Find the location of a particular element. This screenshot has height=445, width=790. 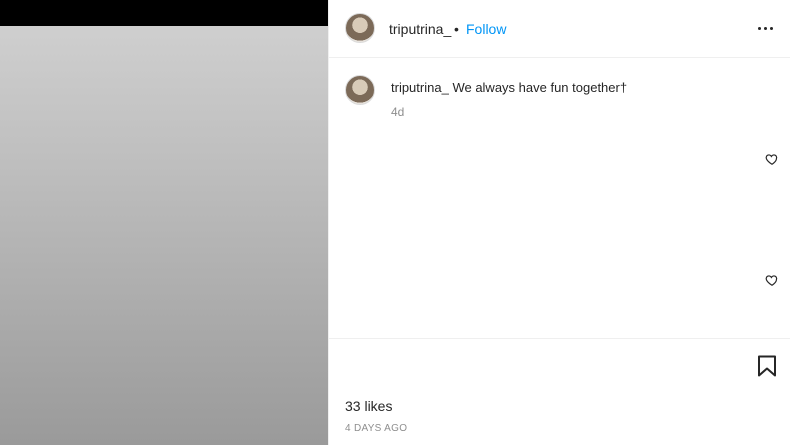

caption-avatar is located at coordinates (360, 90).